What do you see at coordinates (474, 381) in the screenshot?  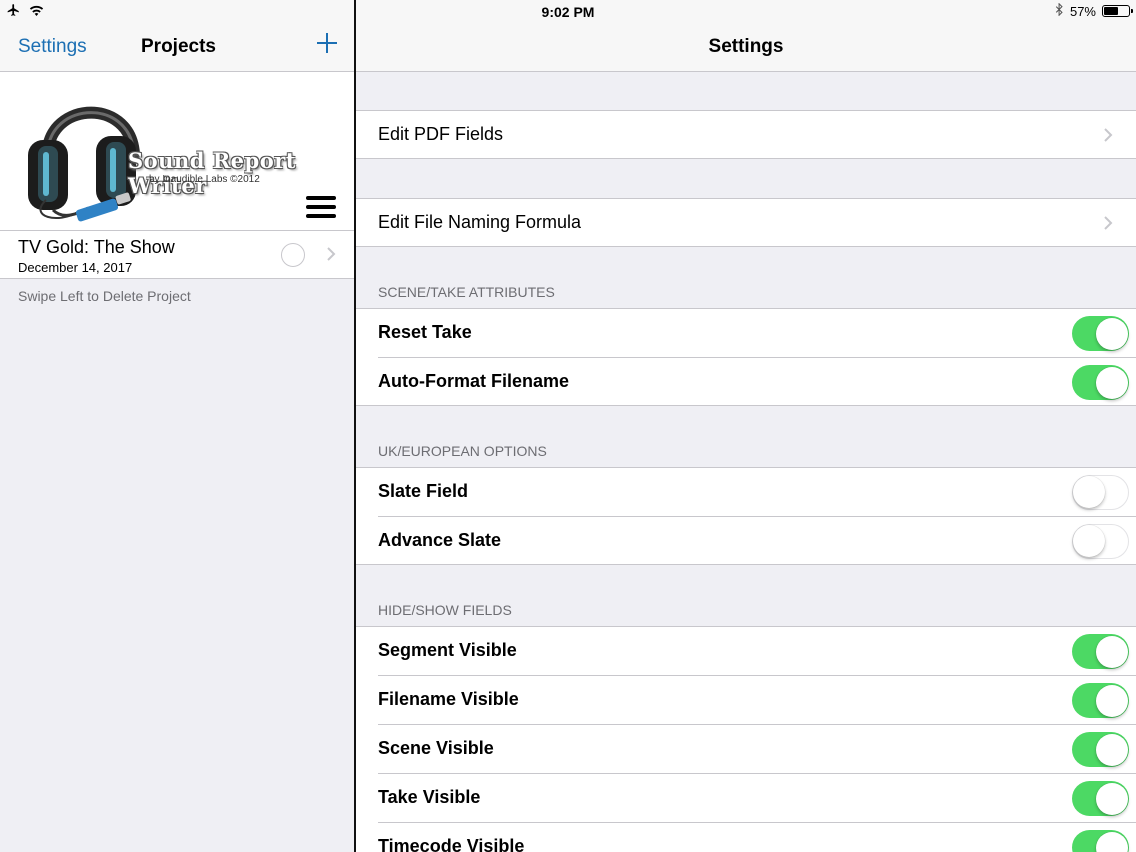 I see `auto-format-label: Auto-Format Filename` at bounding box center [474, 381].